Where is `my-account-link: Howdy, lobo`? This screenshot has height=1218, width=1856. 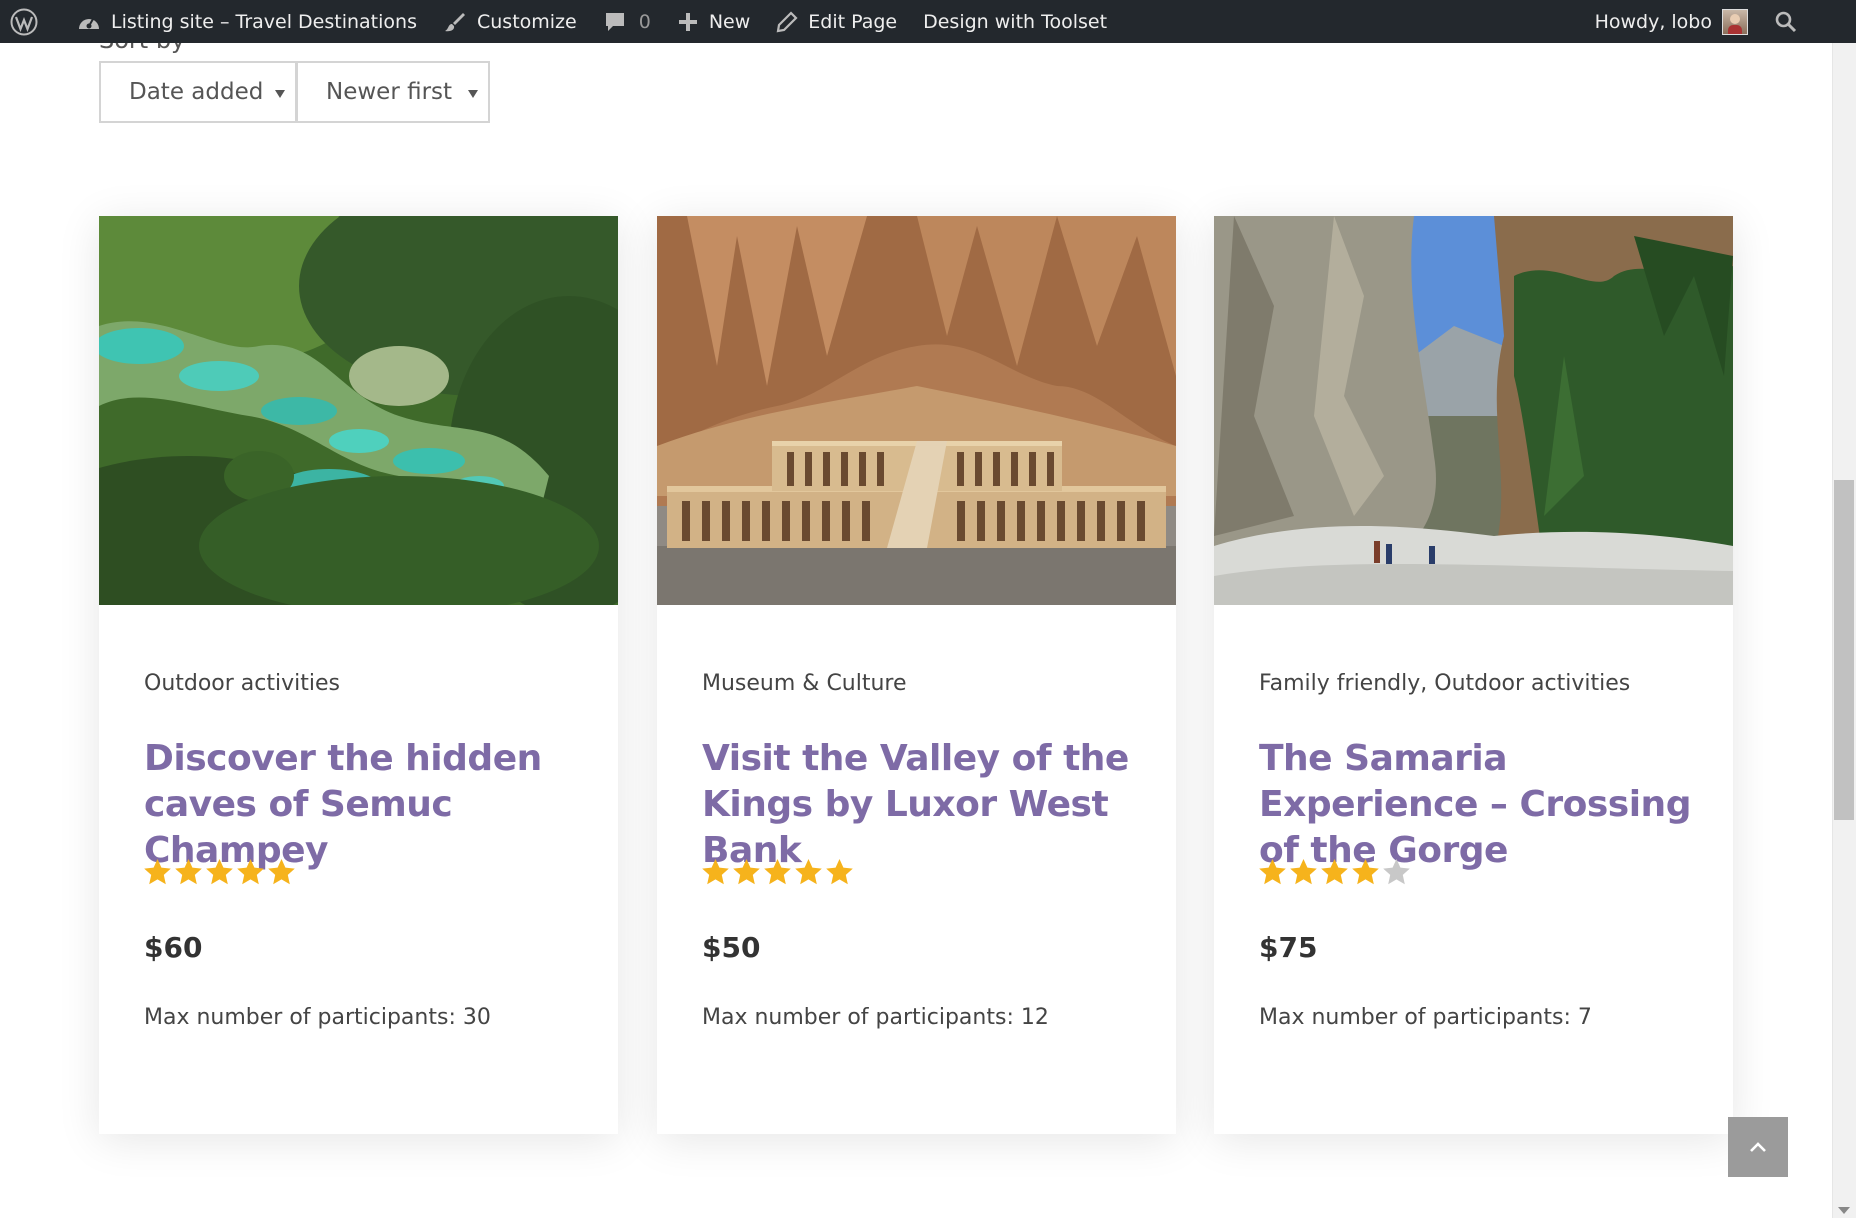
my-account-link: Howdy, lobo is located at coordinates (1669, 21).